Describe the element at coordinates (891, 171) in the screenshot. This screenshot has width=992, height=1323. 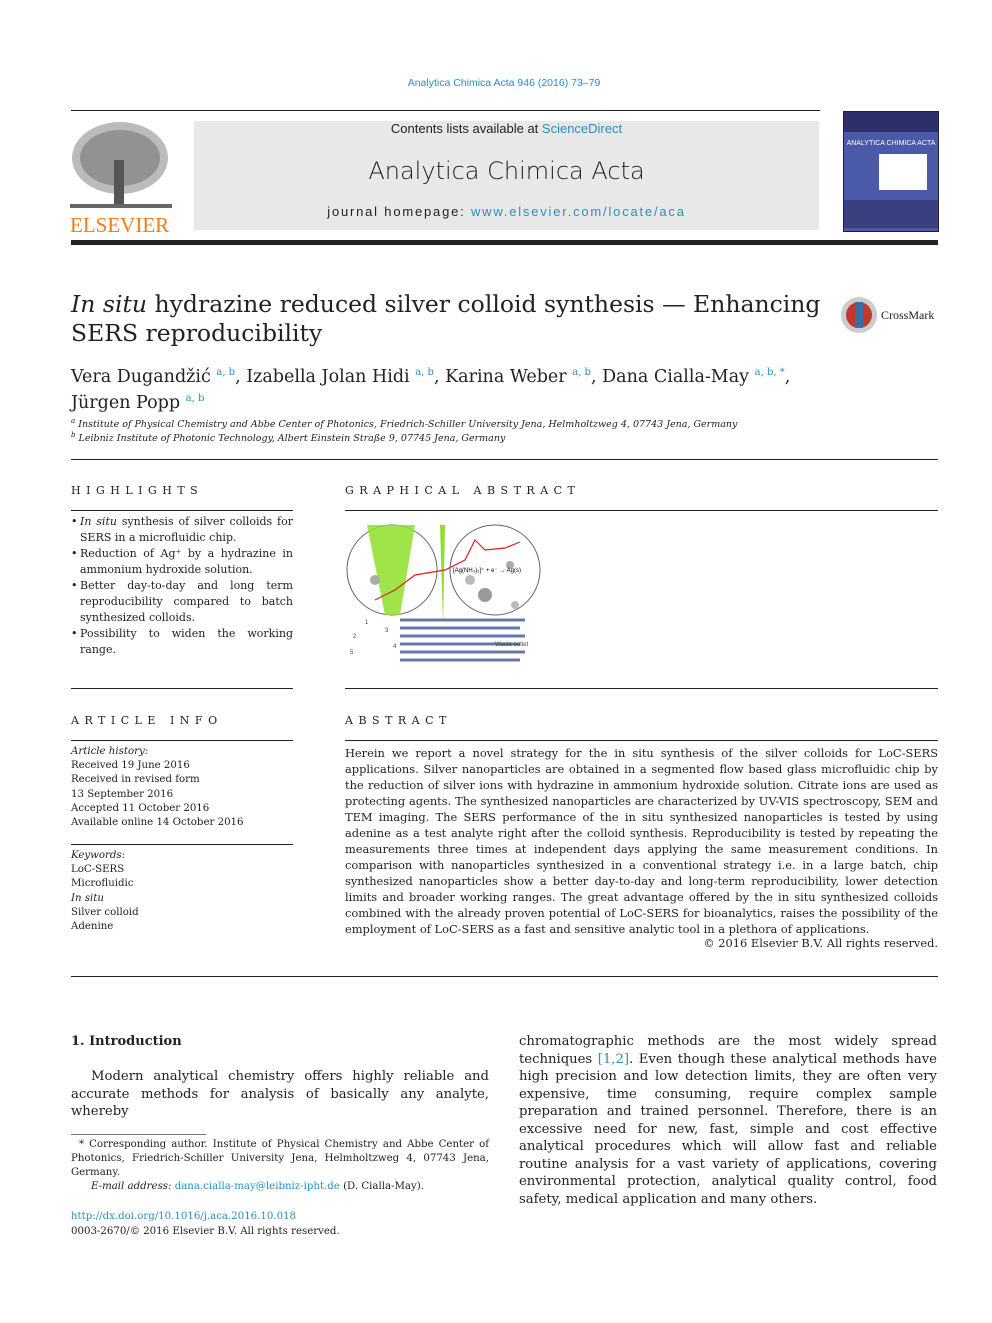
I see `journal-cover: ANALYTICA CHIMICA ACTA` at that location.